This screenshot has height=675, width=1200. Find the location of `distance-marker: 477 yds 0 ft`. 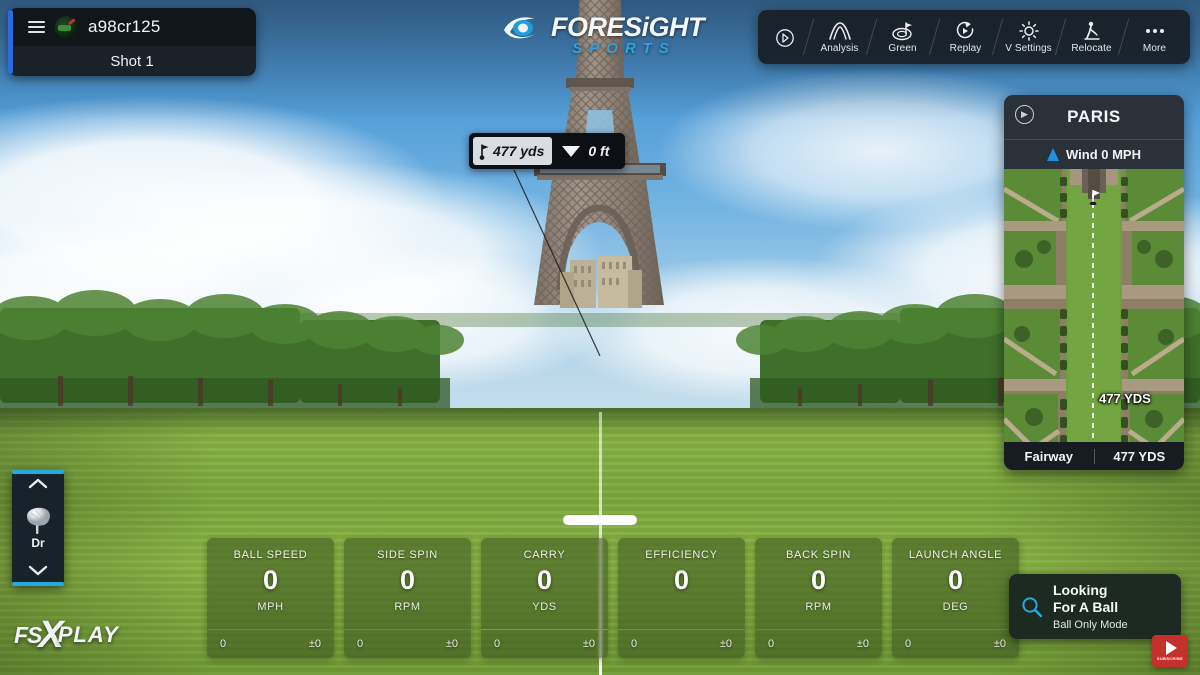

distance-marker: 477 yds 0 ft is located at coordinates (547, 151).